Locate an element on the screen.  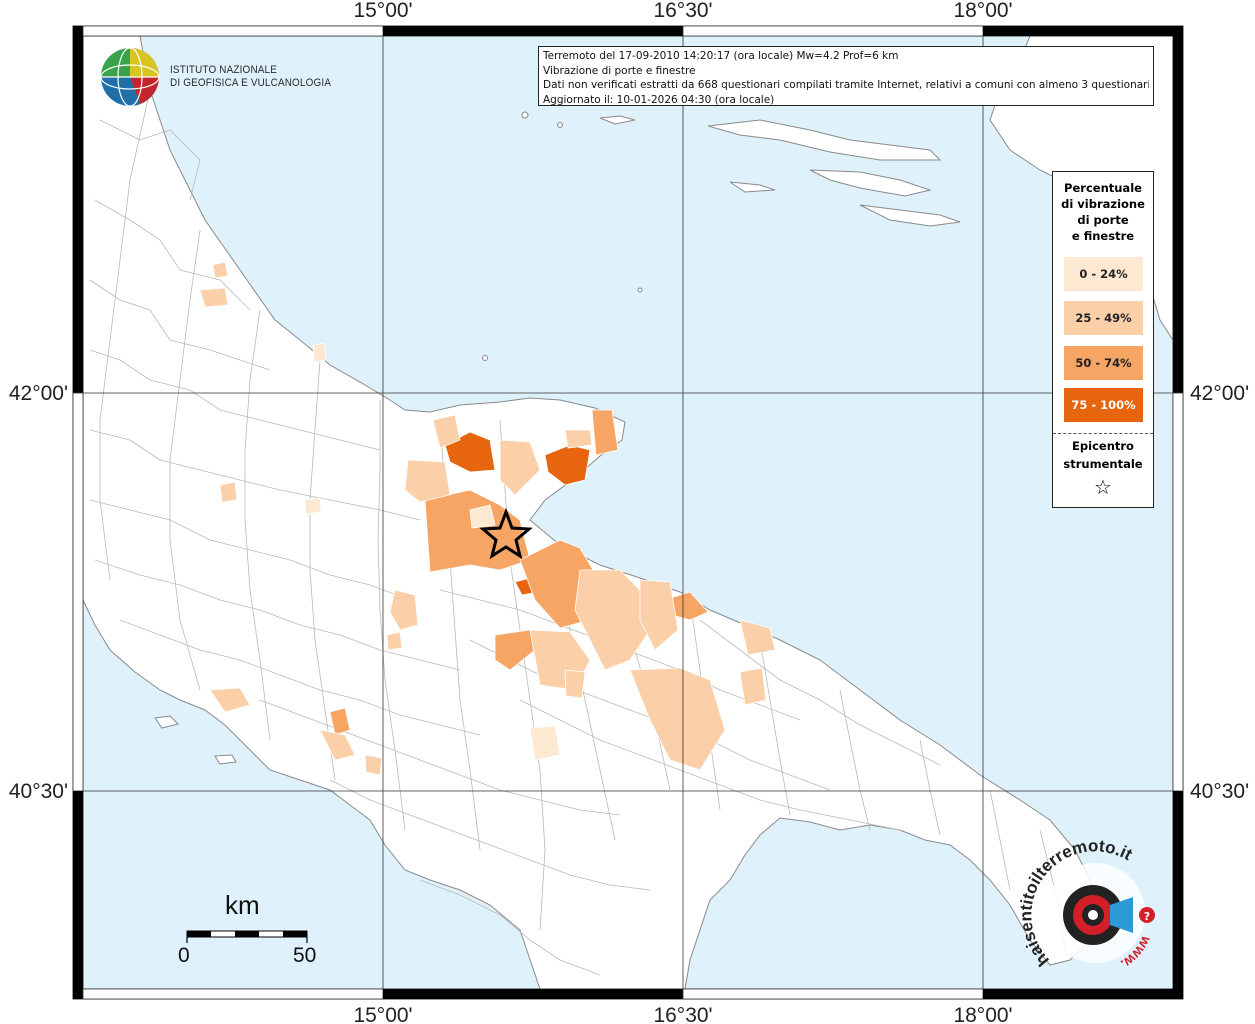
legend-title-line: di porte is located at coordinates (1103, 220).